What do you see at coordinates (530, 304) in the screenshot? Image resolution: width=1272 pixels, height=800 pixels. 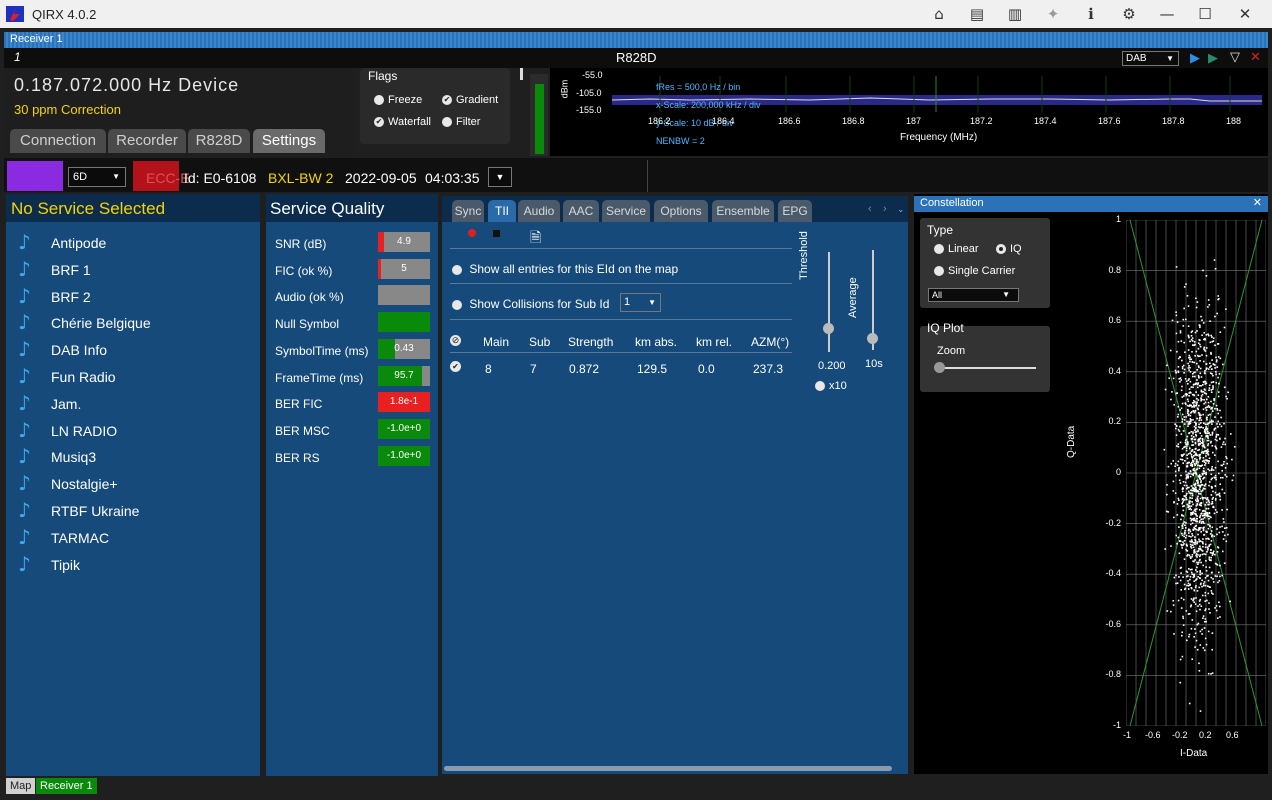 I see `show-collisions-option: Show Collisions for Sub Id` at bounding box center [530, 304].